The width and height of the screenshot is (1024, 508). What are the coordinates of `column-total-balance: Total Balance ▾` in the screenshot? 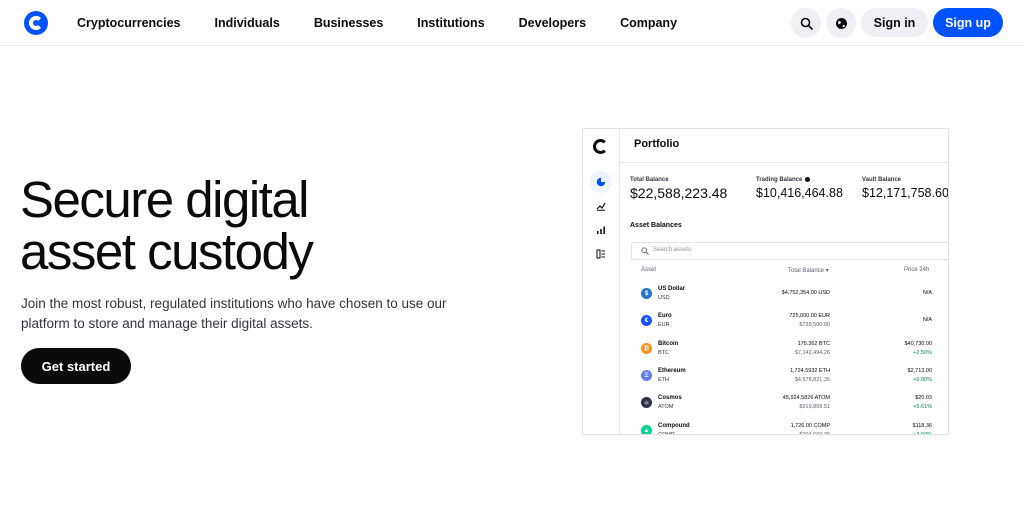 It's located at (808, 270).